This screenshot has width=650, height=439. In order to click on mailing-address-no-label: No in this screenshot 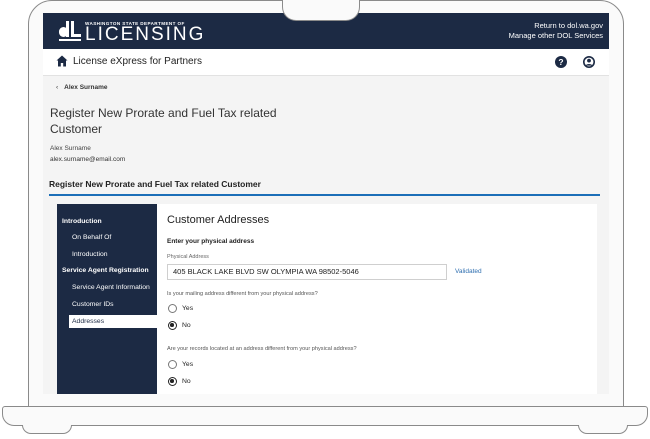, I will do `click(186, 325)`.